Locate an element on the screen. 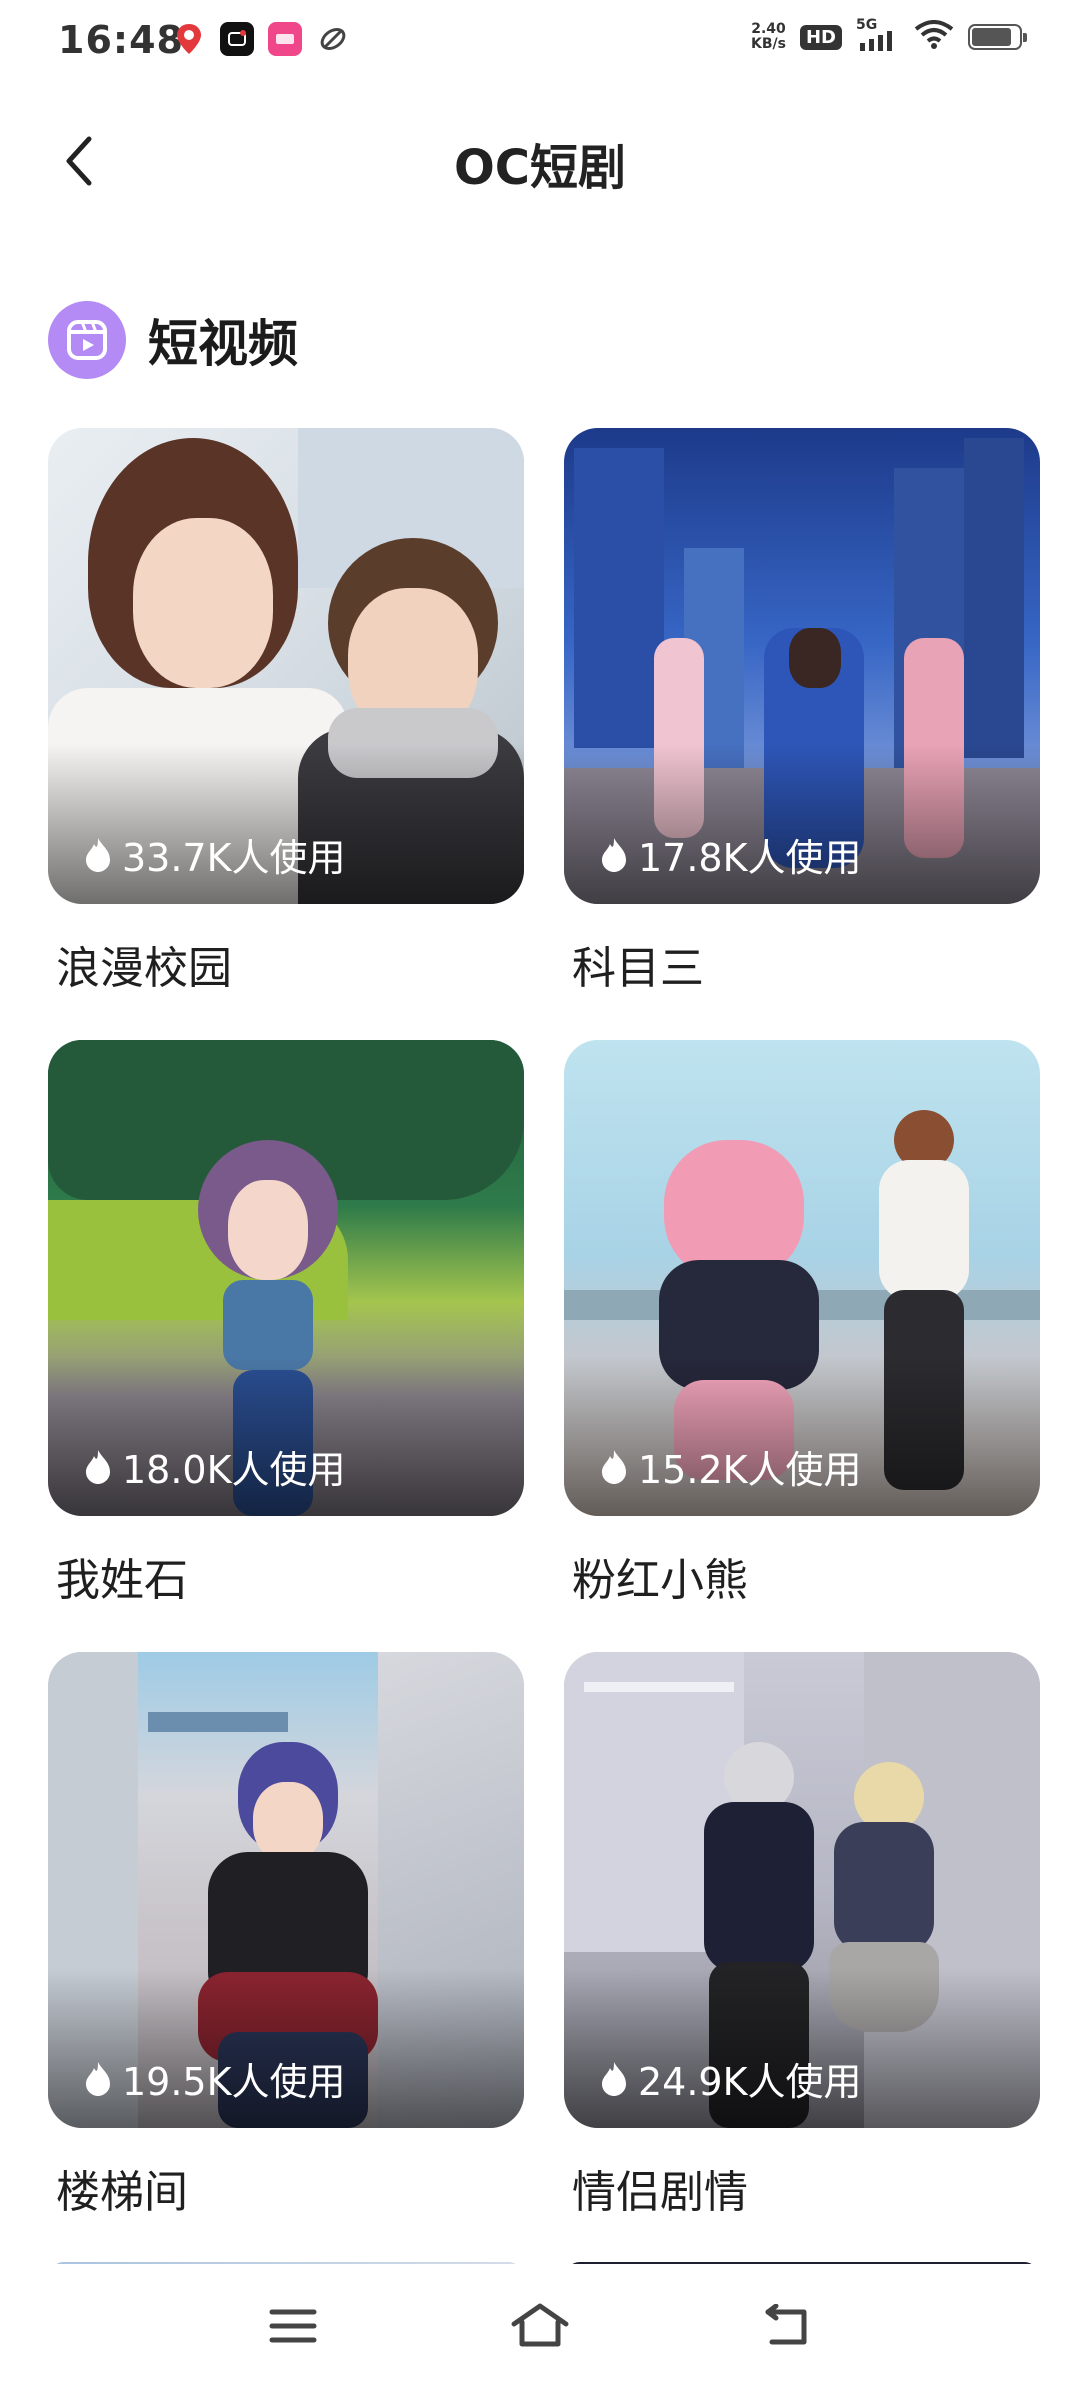  video-app-icon is located at coordinates (237, 39).